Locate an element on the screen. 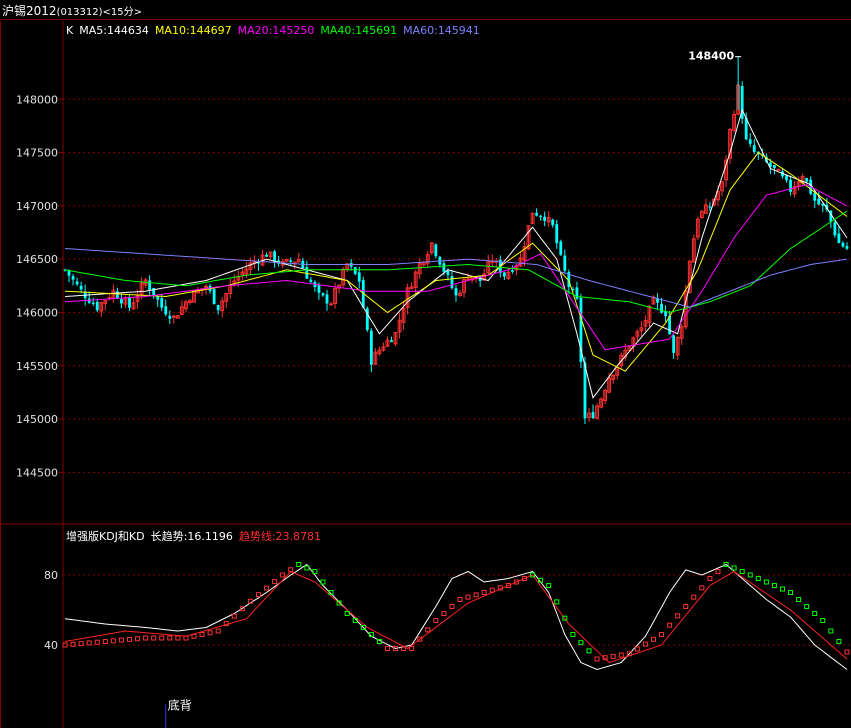  kdj-legend-entry-2: 趋势线:23.8781 is located at coordinates (280, 536).